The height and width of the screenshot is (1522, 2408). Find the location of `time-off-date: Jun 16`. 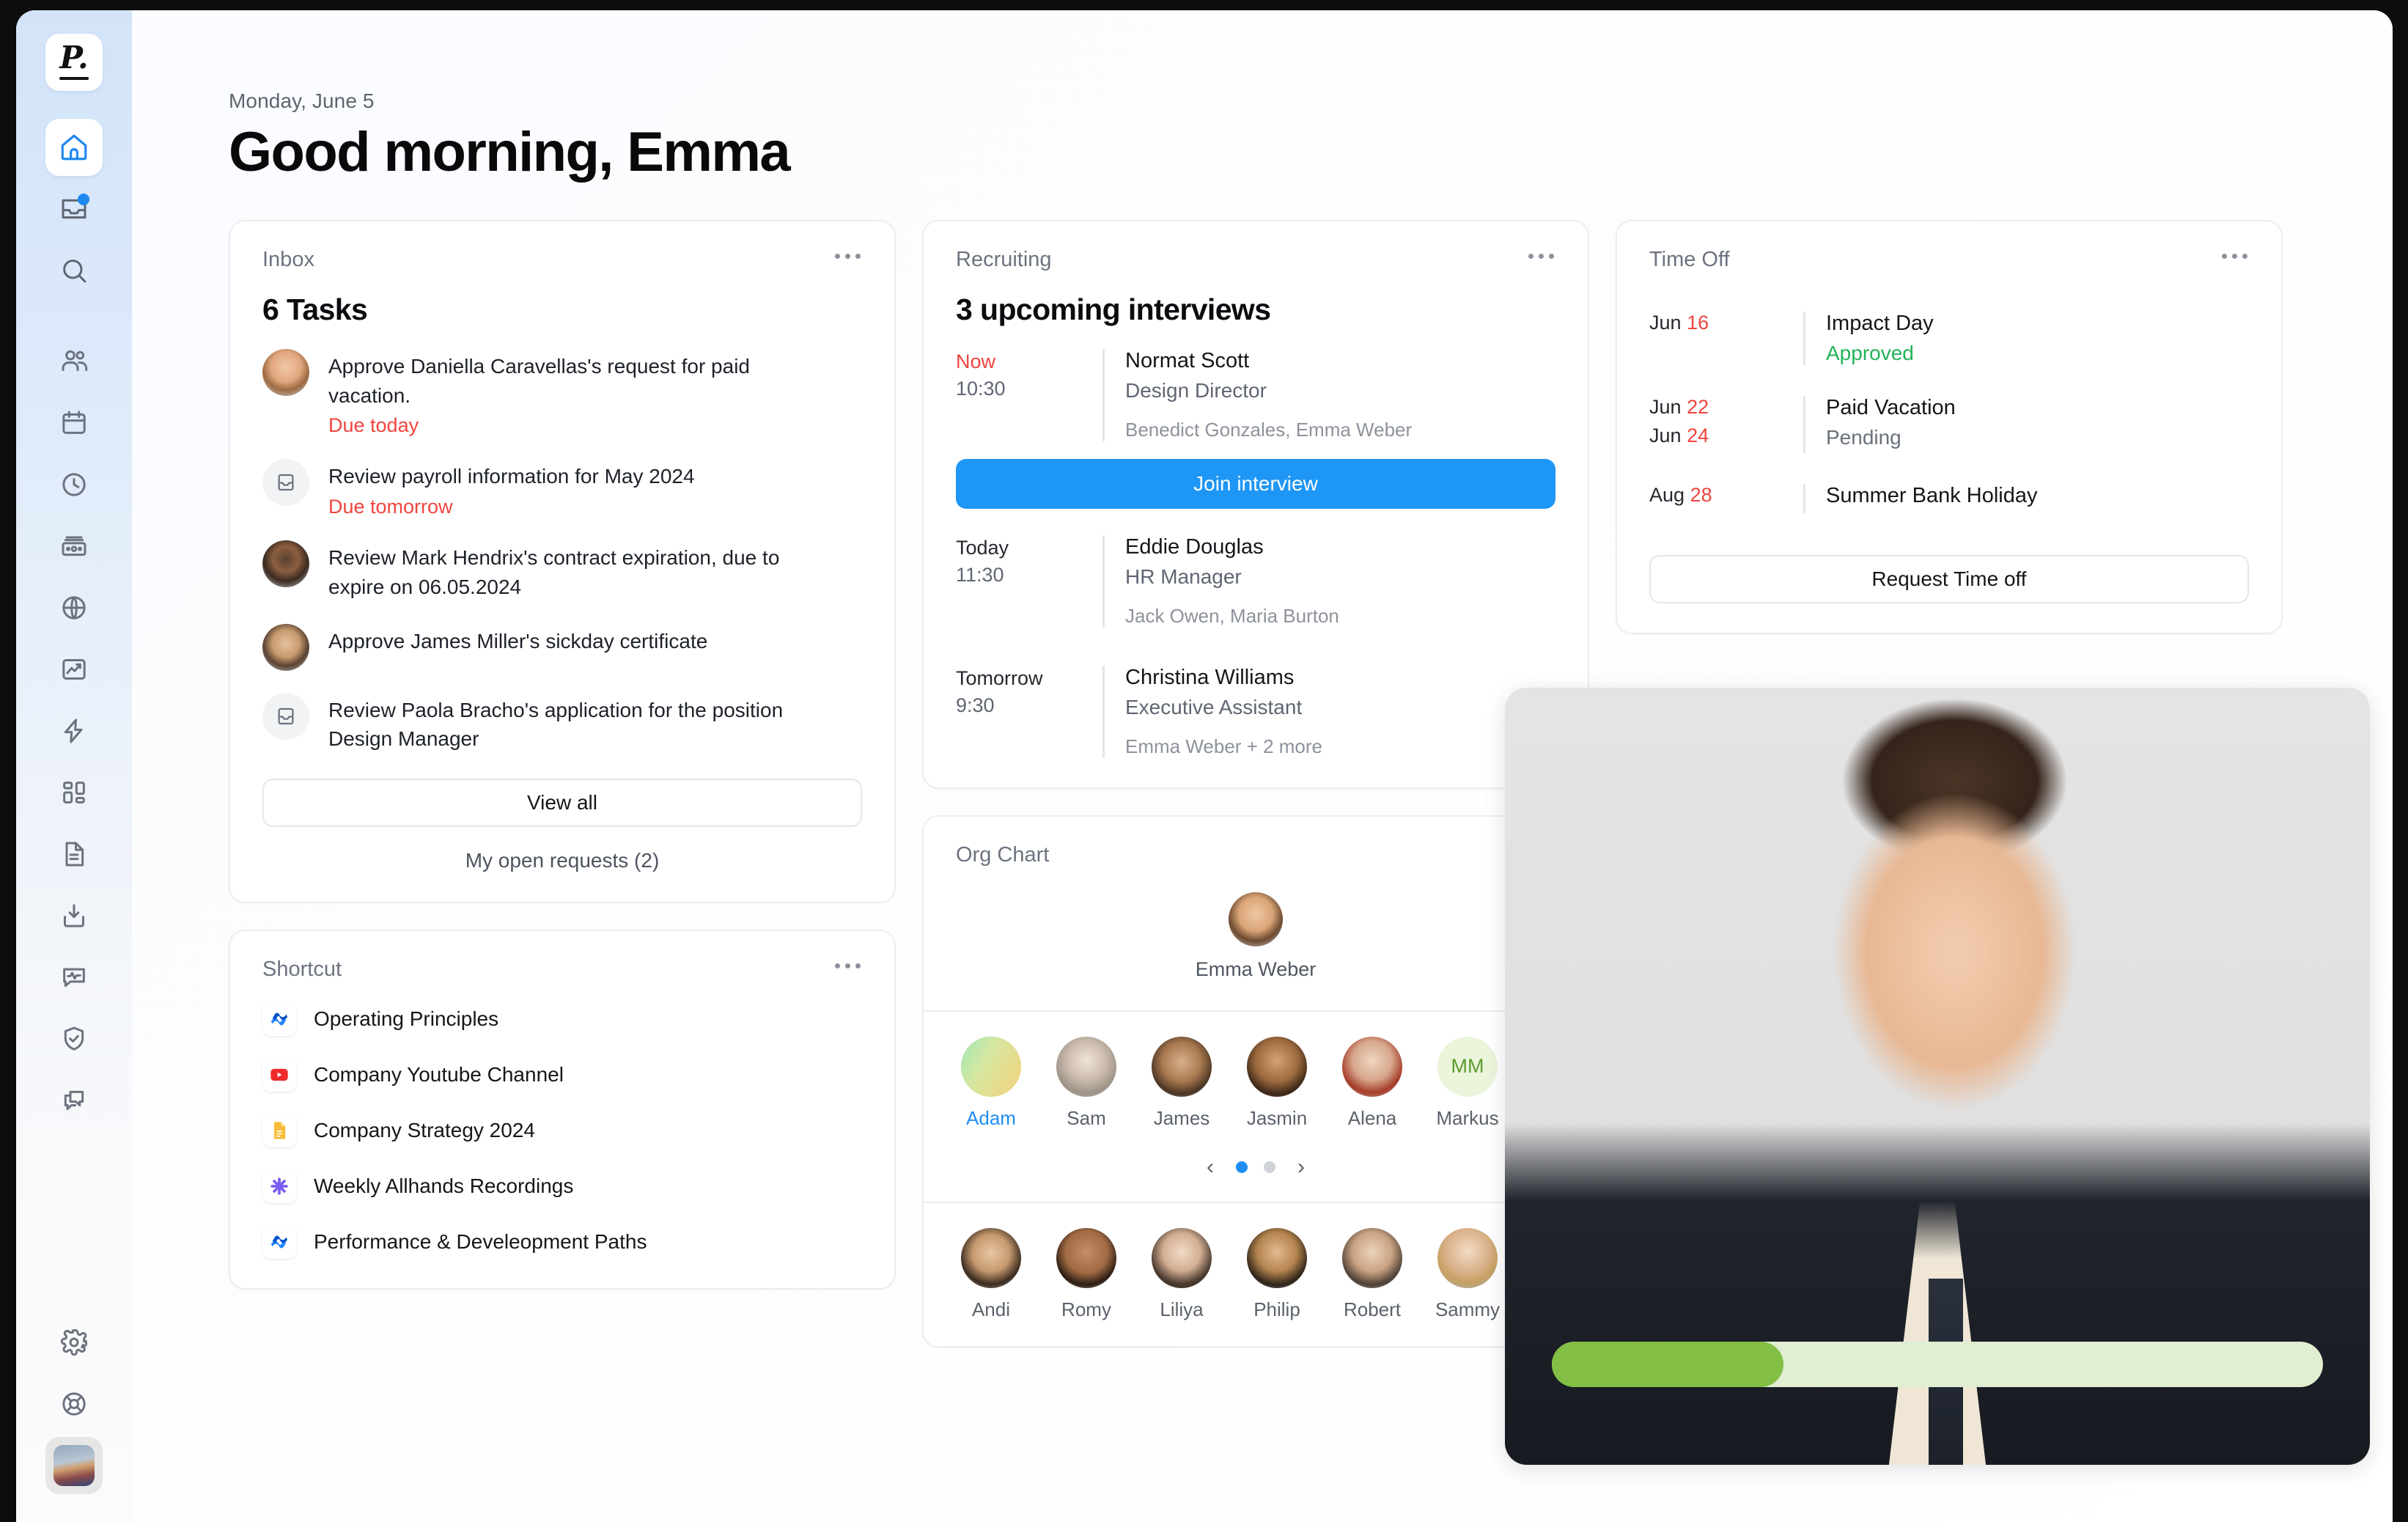

time-off-date: Jun 16 is located at coordinates (1726, 323).